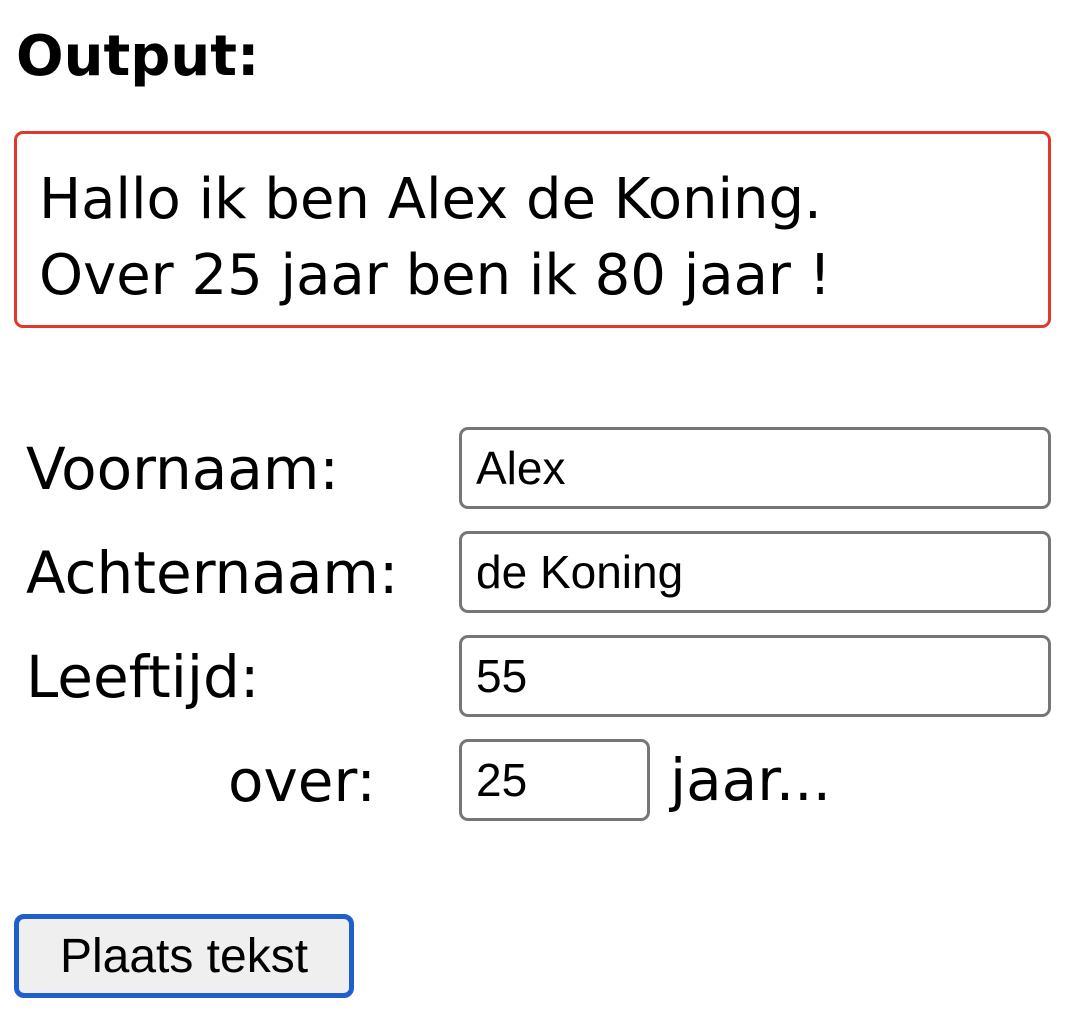 Image resolution: width=1070 pixels, height=1026 pixels. I want to click on place-text-button: Plaats tekst, so click(184, 956).